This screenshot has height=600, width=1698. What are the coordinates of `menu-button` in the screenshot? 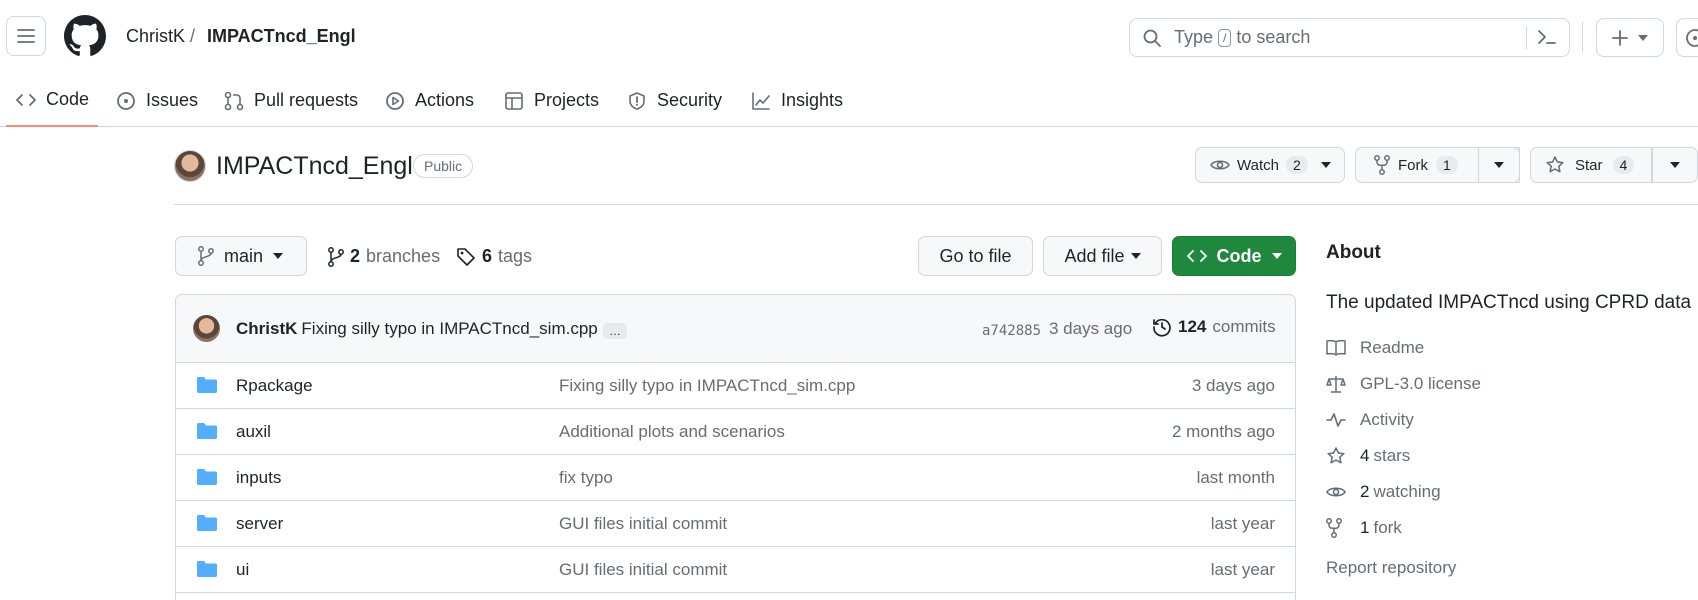 It's located at (26, 36).